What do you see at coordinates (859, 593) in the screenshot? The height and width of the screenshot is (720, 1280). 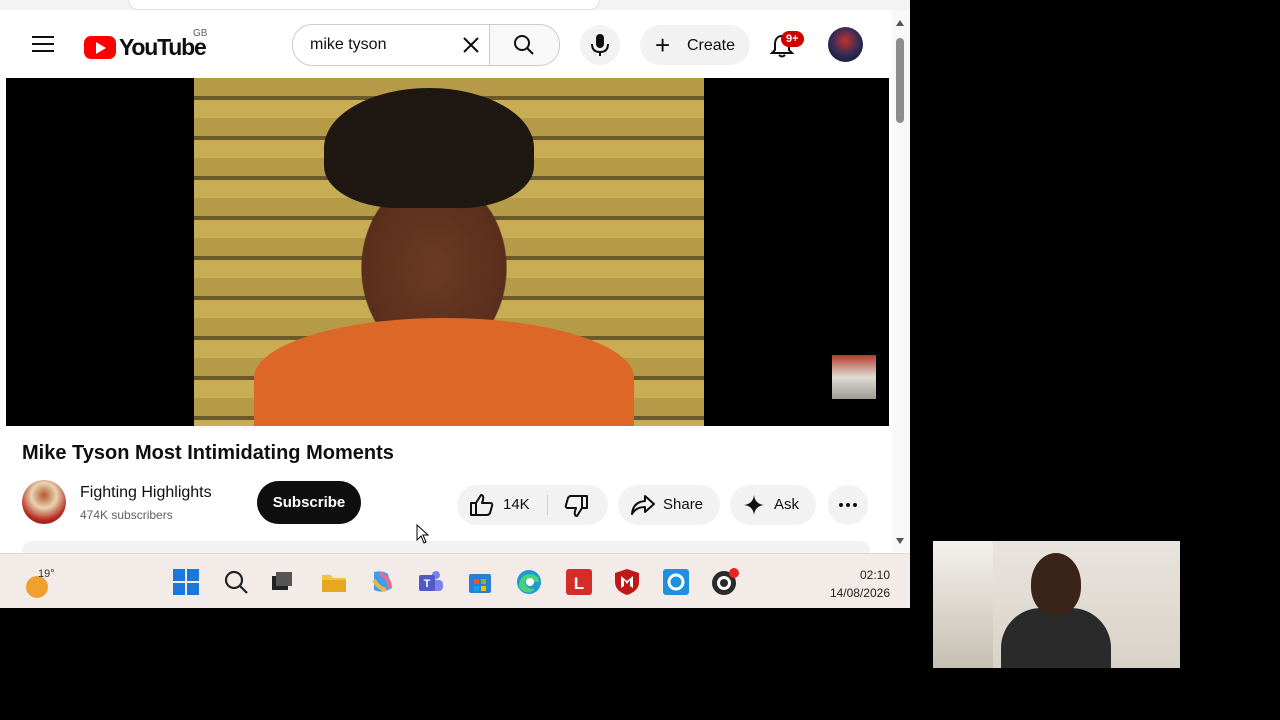 I see `clock-date: 14/08/2026` at bounding box center [859, 593].